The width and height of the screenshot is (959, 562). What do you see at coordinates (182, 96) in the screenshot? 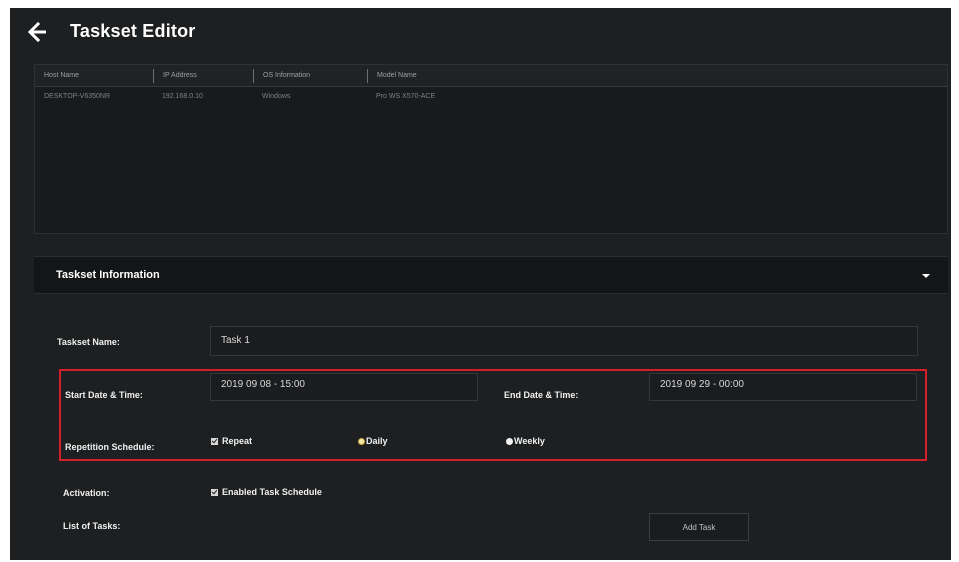
I see `cell-ip-address: 192.168.0.10` at bounding box center [182, 96].